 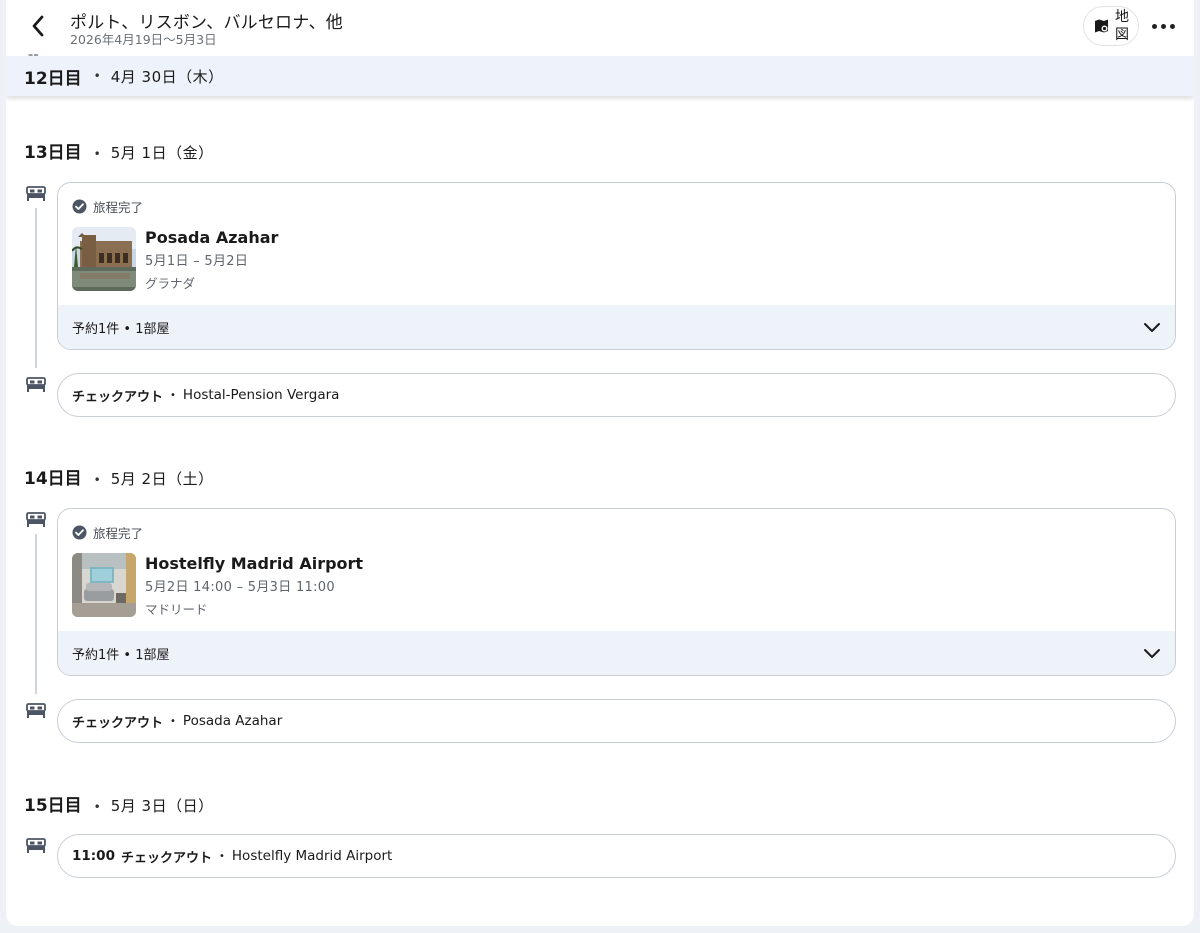 What do you see at coordinates (600, 76) in the screenshot?
I see `sticky-day-header: 12日目 • 4月 30日（木）` at bounding box center [600, 76].